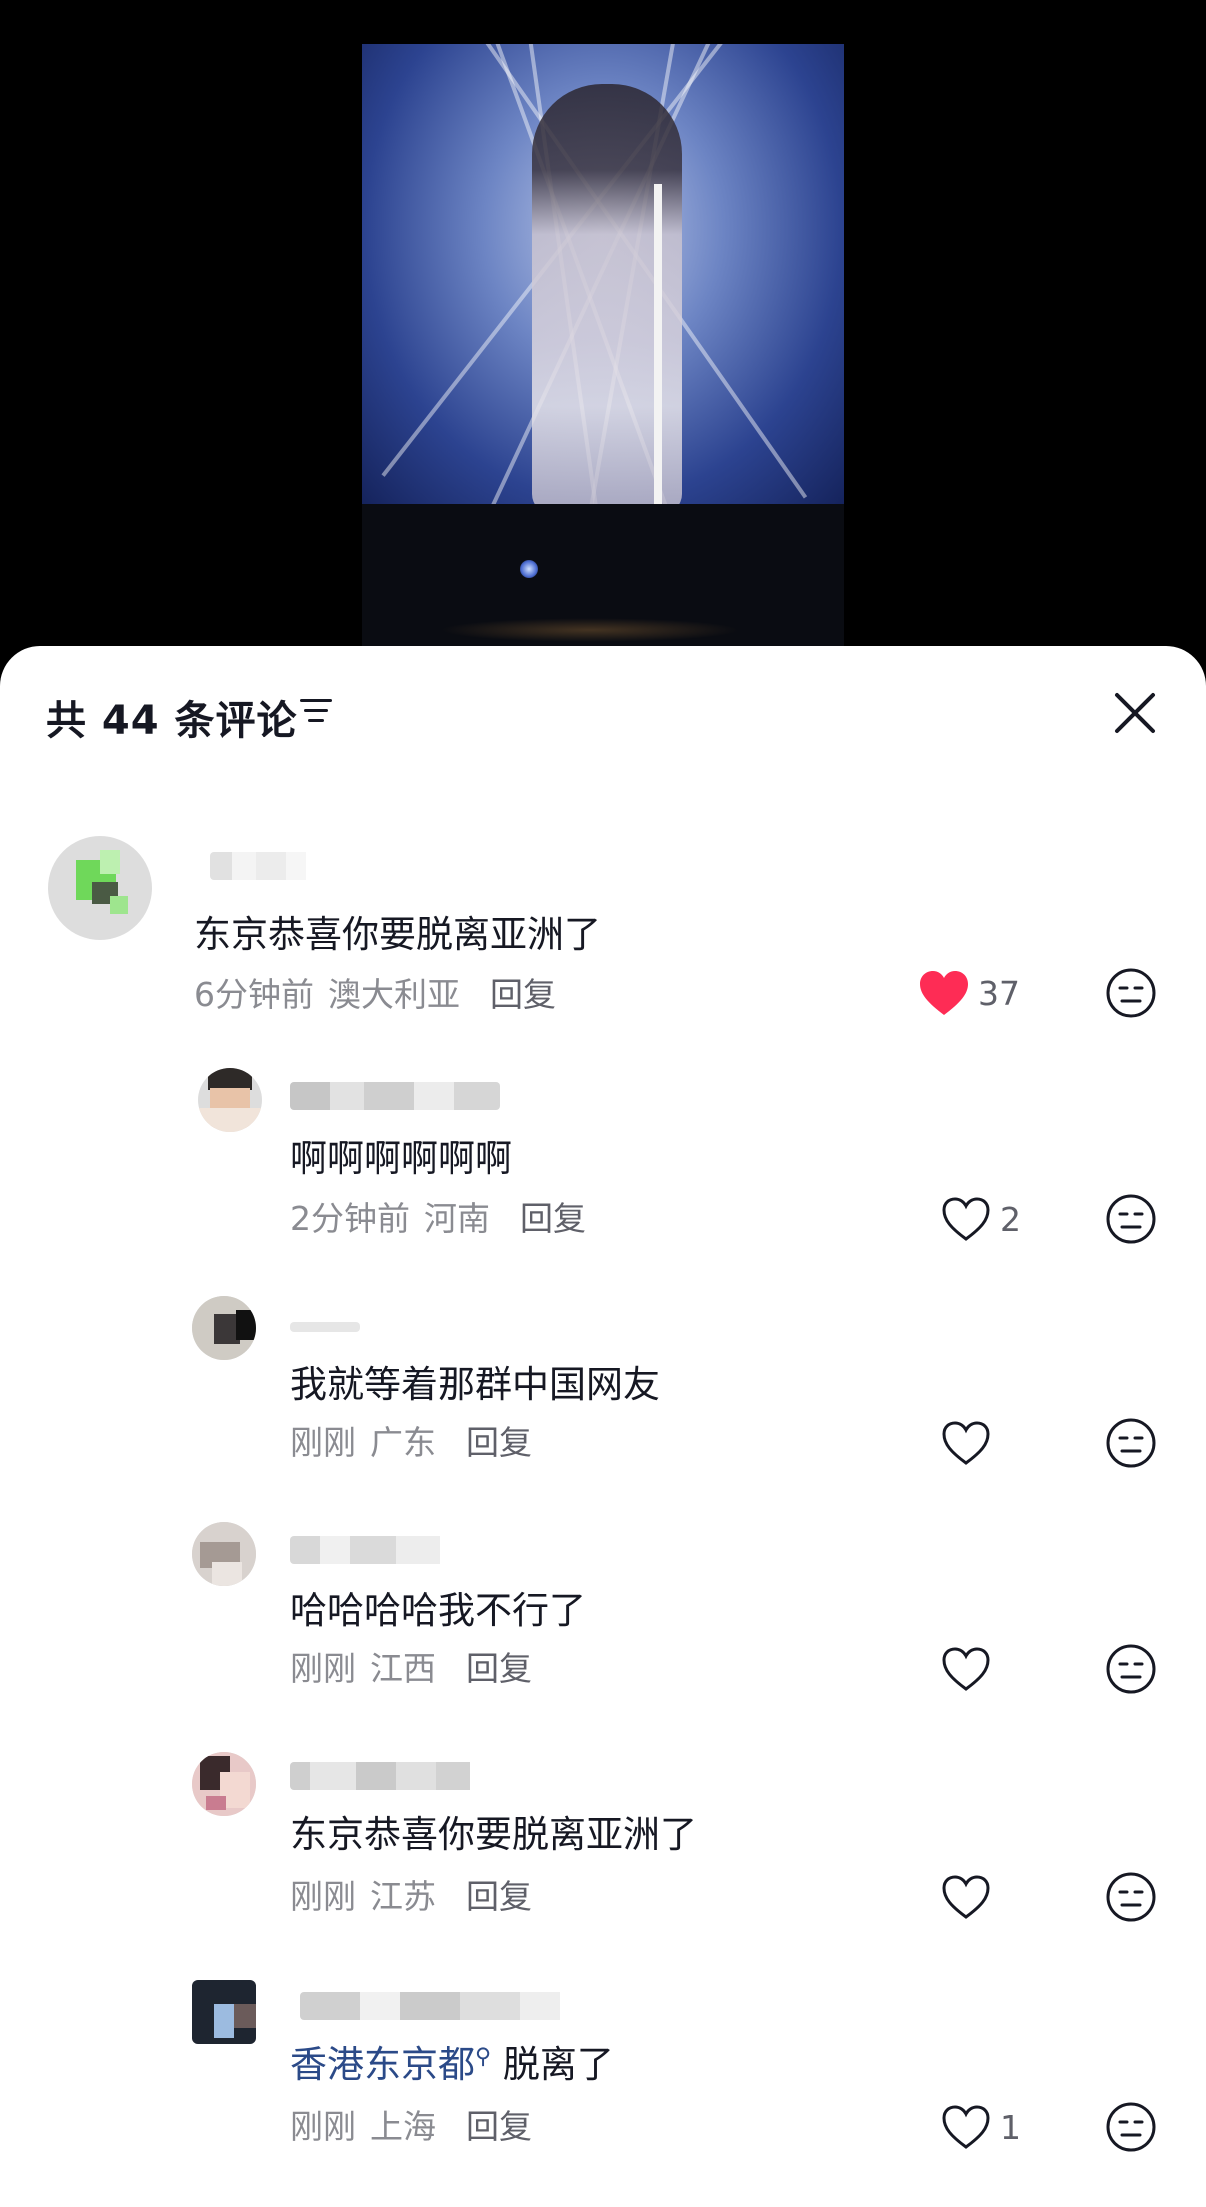 This screenshot has height=2207, width=1206. I want to click on comment-location: 江苏, so click(403, 1896).